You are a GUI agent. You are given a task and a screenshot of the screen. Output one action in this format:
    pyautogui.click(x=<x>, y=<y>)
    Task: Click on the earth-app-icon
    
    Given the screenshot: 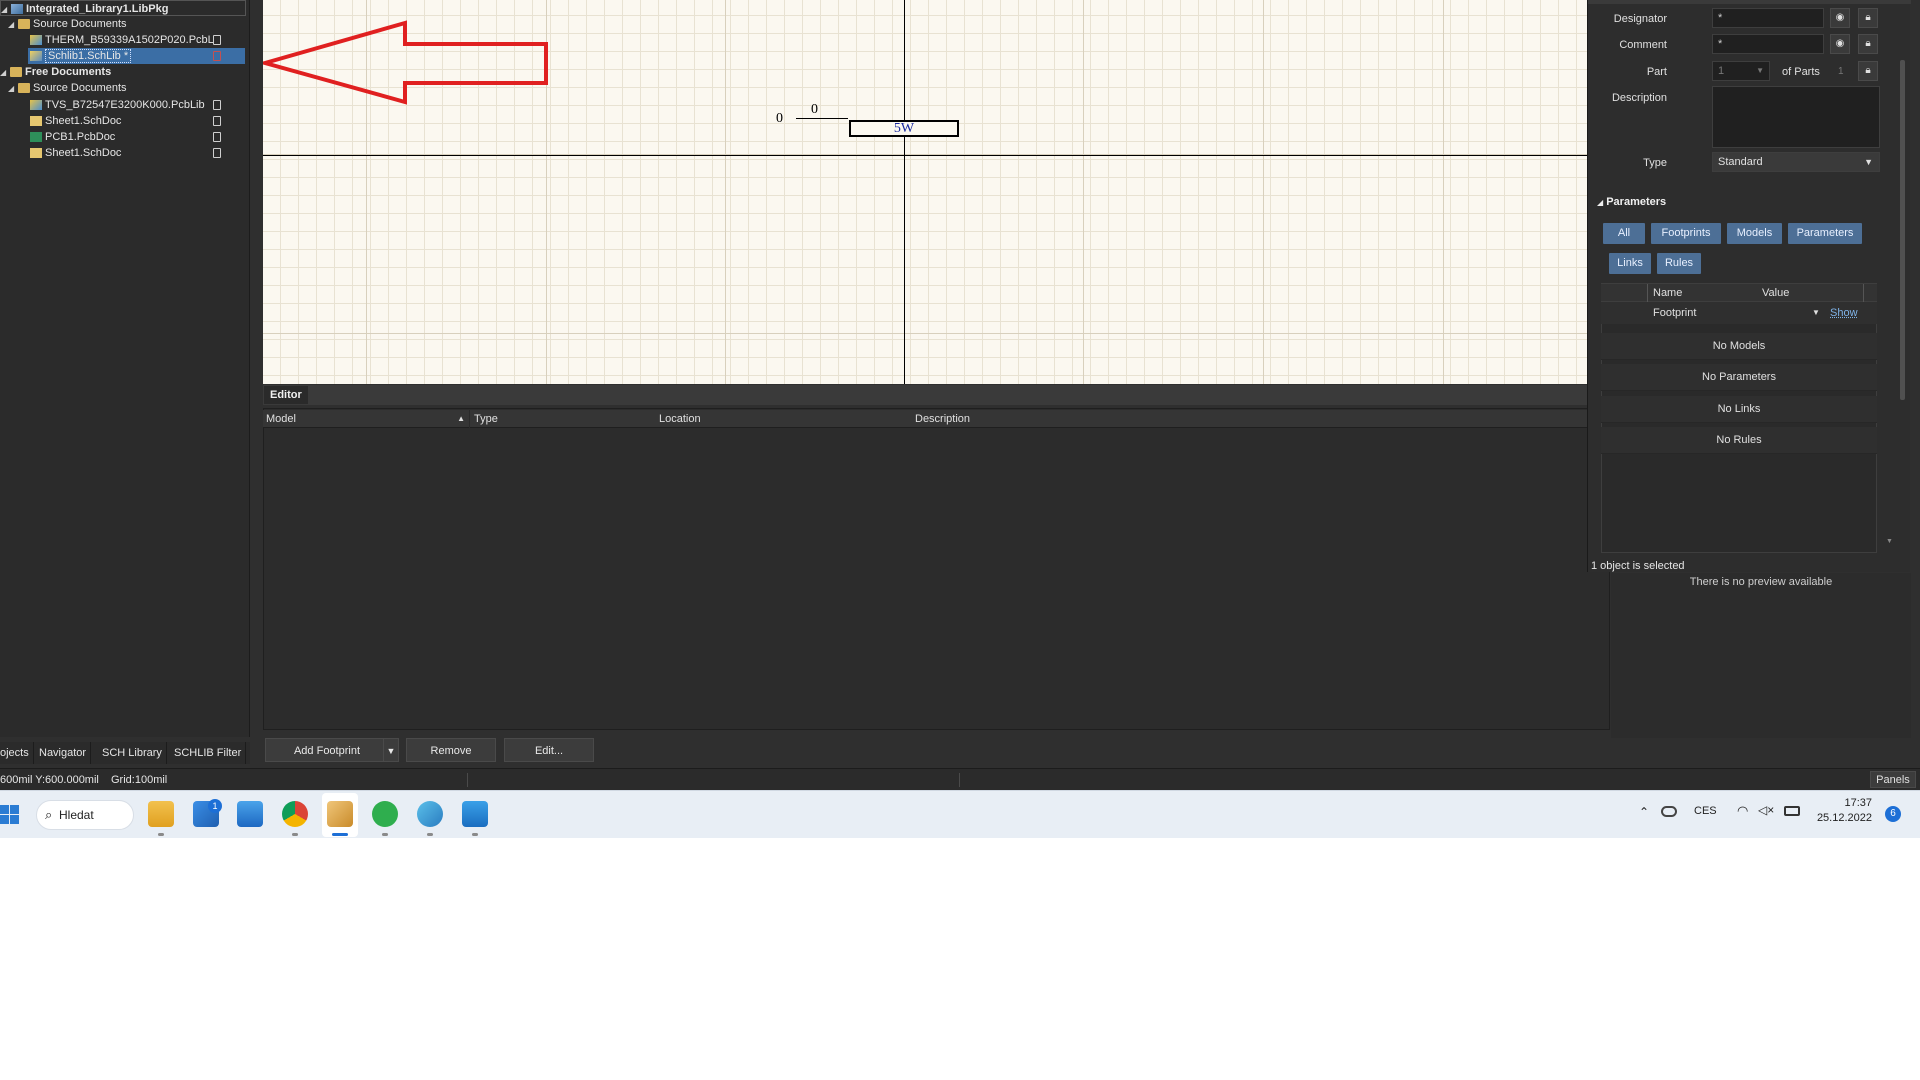 What is the action you would take?
    pyautogui.click(x=430, y=814)
    